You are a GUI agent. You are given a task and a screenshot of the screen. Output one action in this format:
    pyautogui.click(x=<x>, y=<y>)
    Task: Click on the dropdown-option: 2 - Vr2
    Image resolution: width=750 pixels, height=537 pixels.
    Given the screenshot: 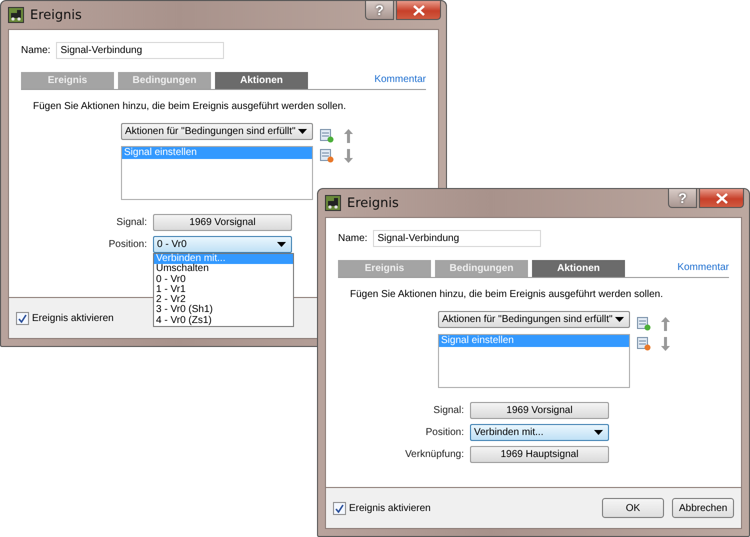 What is the action you would take?
    pyautogui.click(x=223, y=300)
    